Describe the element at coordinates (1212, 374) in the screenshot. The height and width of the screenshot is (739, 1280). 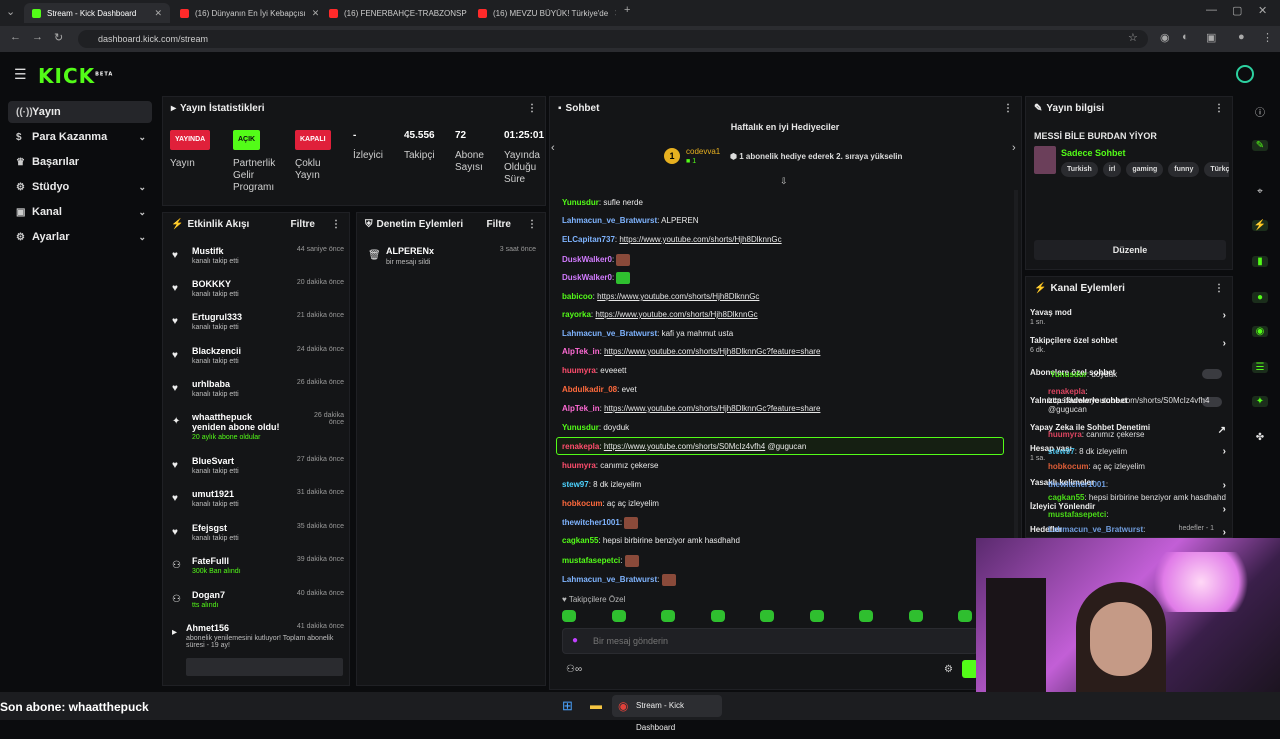
I see `toggle-switch` at that location.